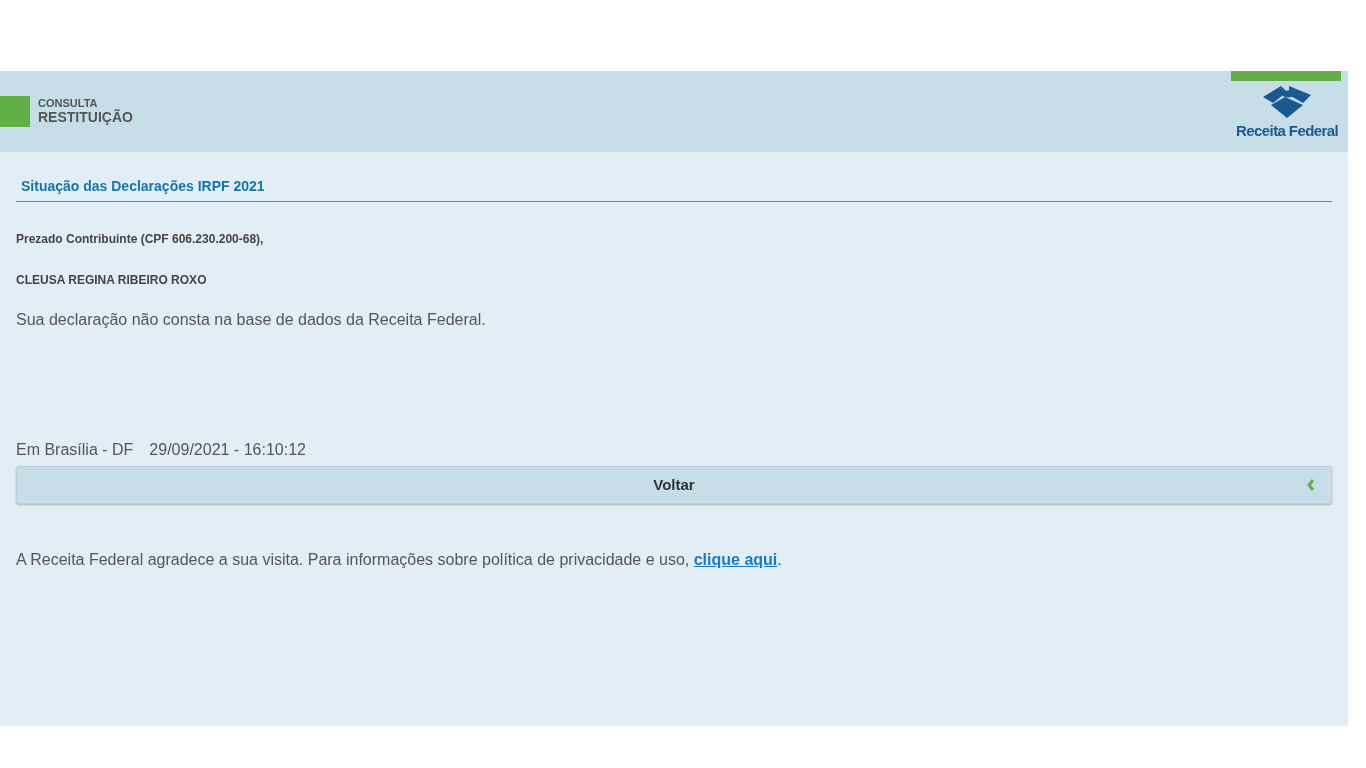  I want to click on page-title: RESTITUIÇÃO, so click(85, 117).